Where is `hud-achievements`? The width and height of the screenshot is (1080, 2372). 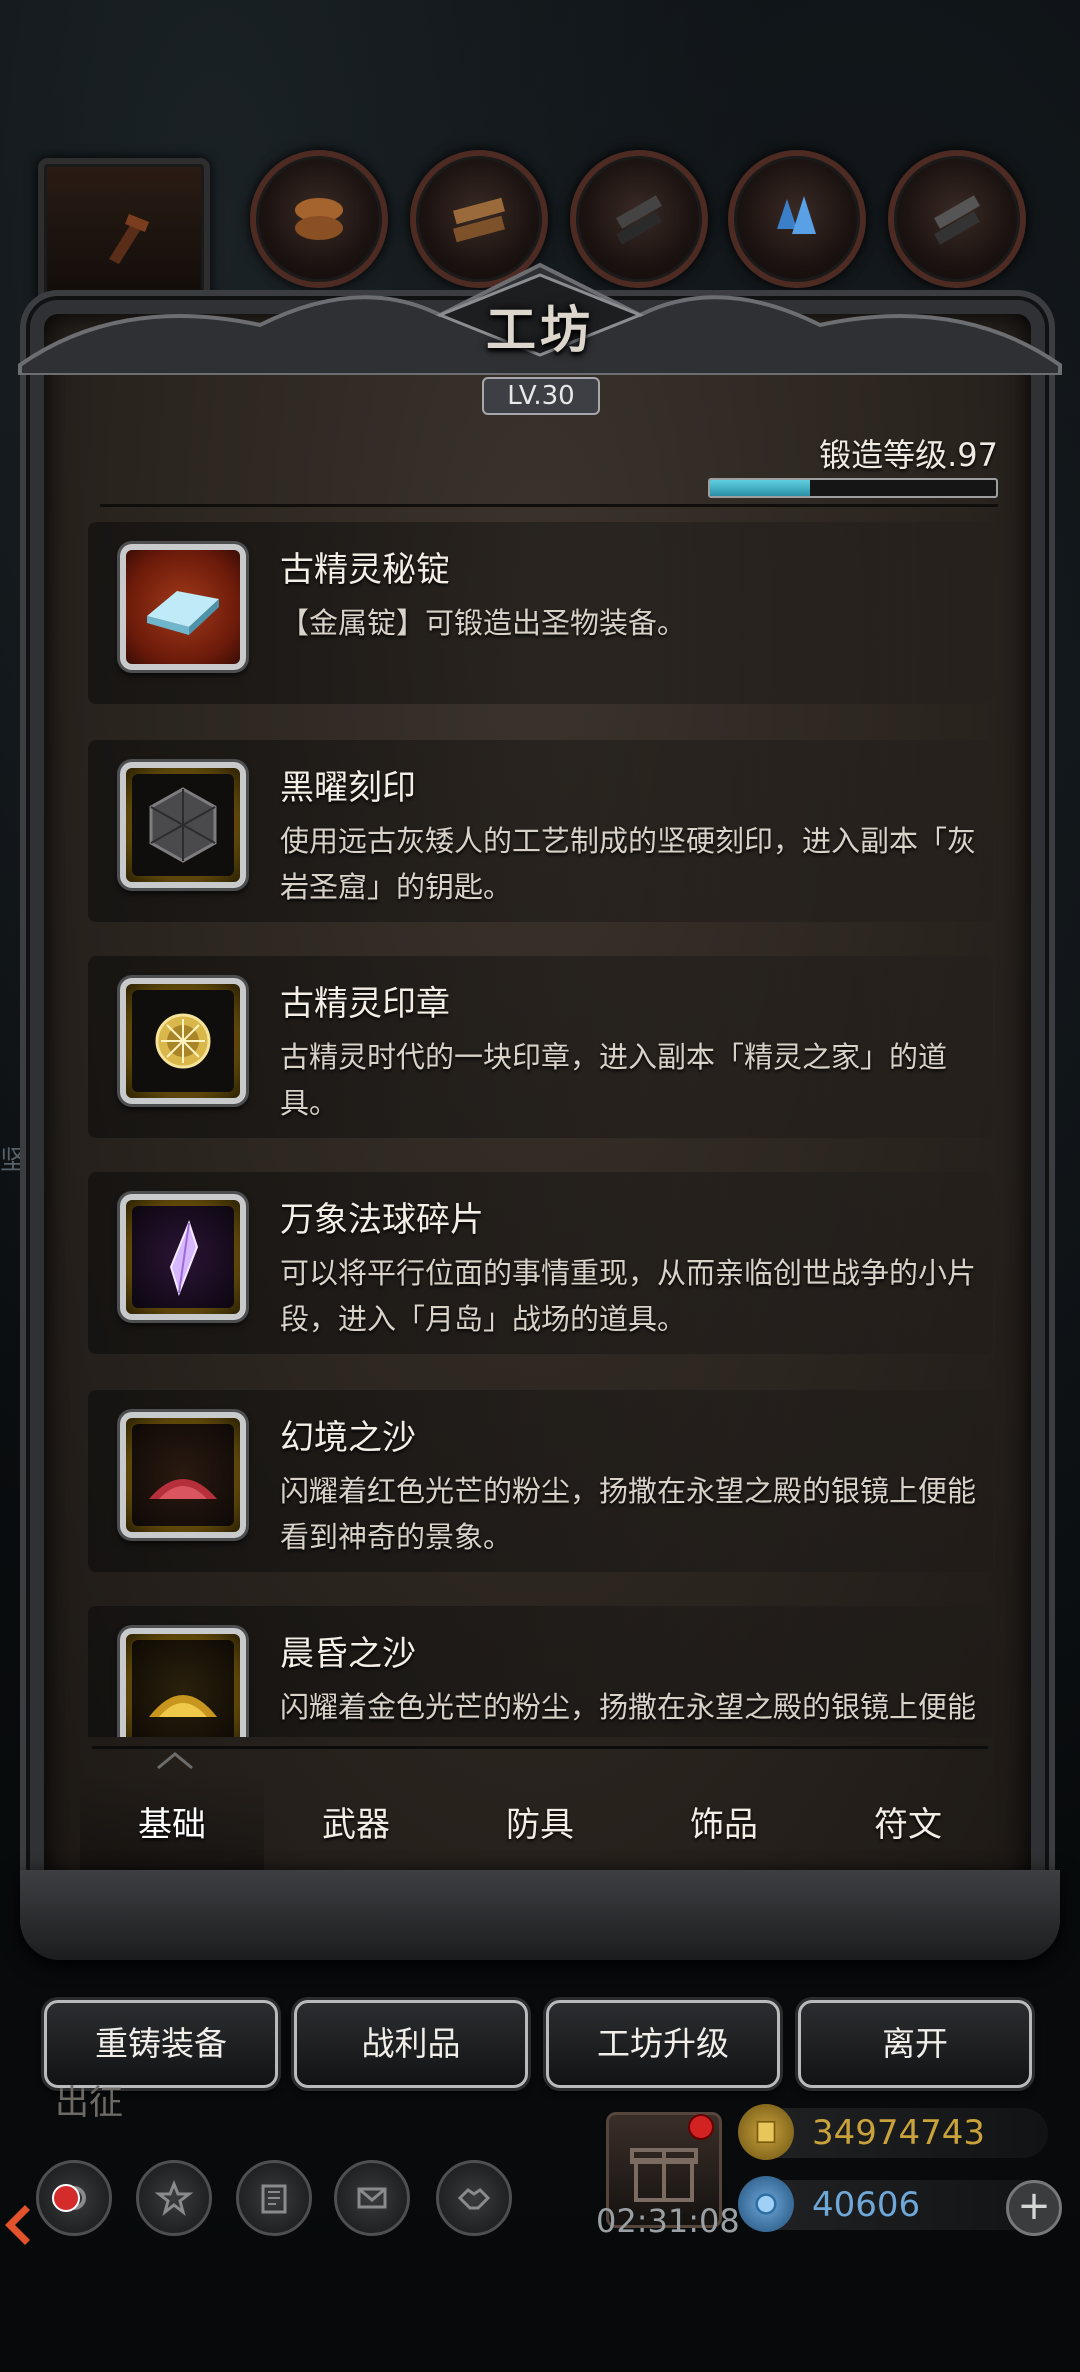
hud-achievements is located at coordinates (174, 2198).